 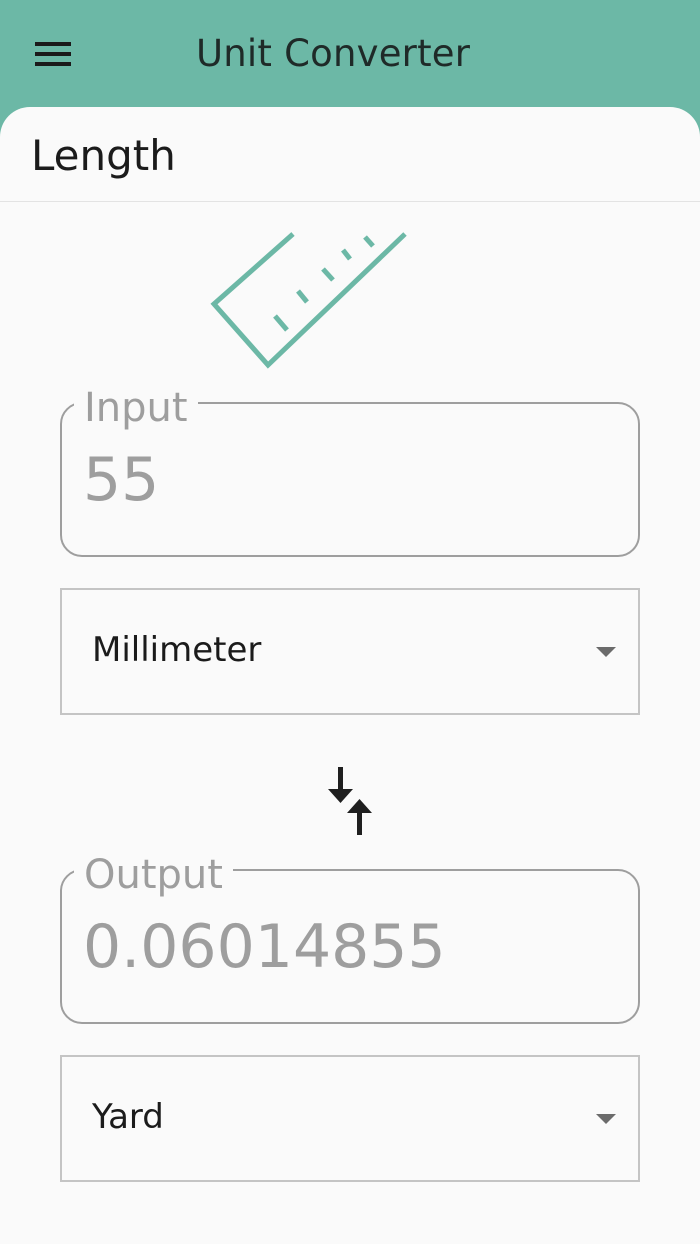 What do you see at coordinates (350, 801) in the screenshot?
I see `swap-vertical-icon` at bounding box center [350, 801].